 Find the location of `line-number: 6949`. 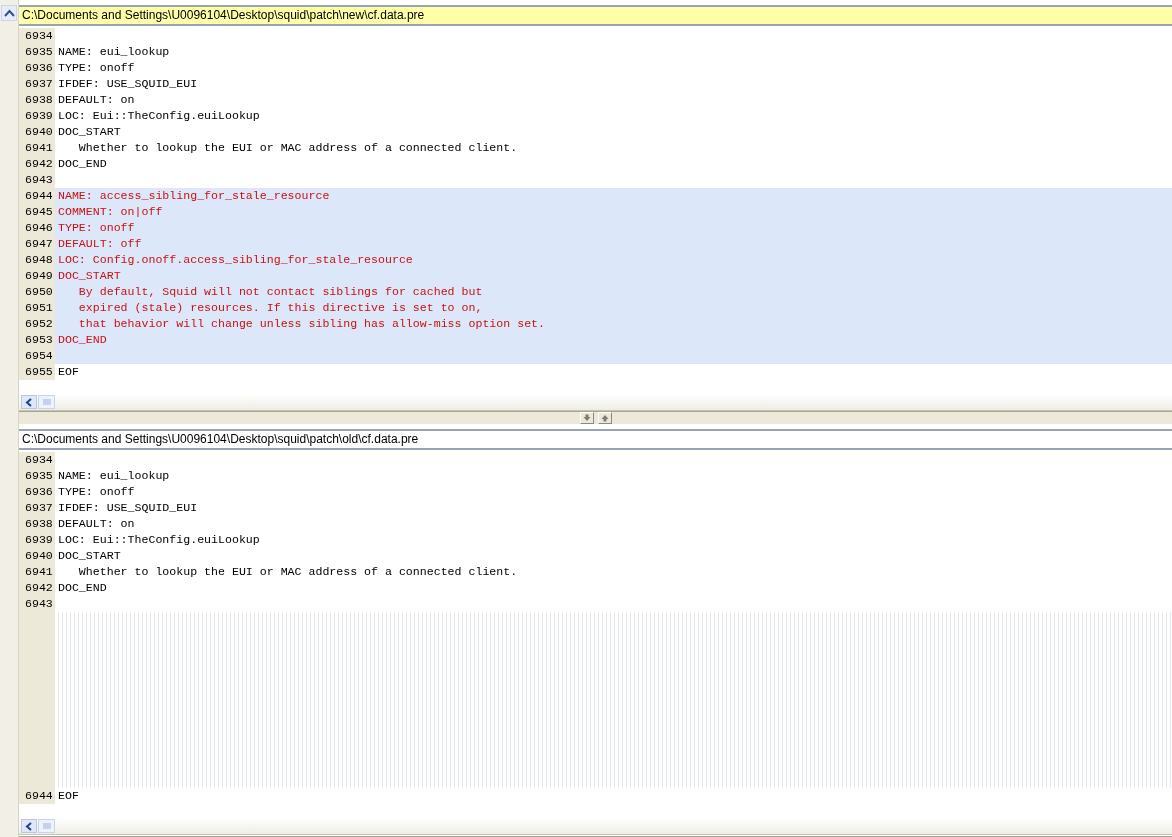

line-number: 6949 is located at coordinates (37, 276).